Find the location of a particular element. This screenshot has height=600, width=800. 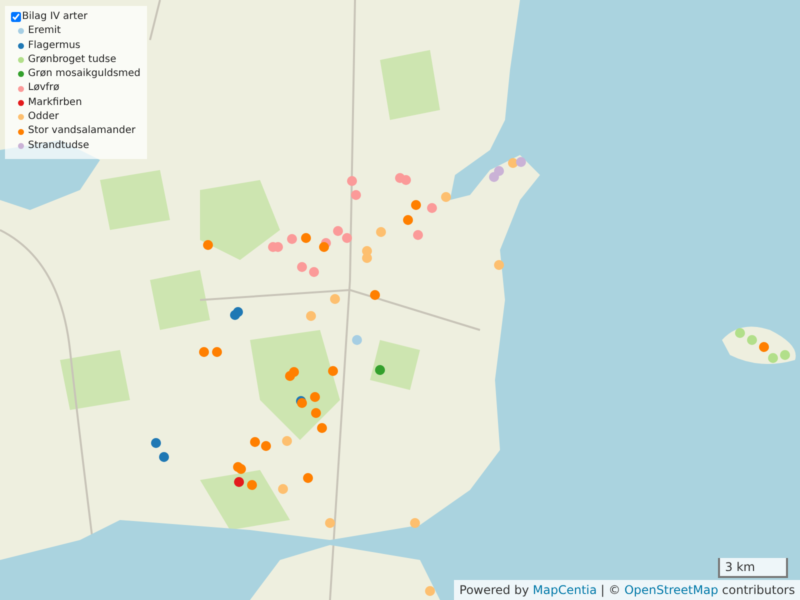

scale-bar: 3 km is located at coordinates (753, 568).